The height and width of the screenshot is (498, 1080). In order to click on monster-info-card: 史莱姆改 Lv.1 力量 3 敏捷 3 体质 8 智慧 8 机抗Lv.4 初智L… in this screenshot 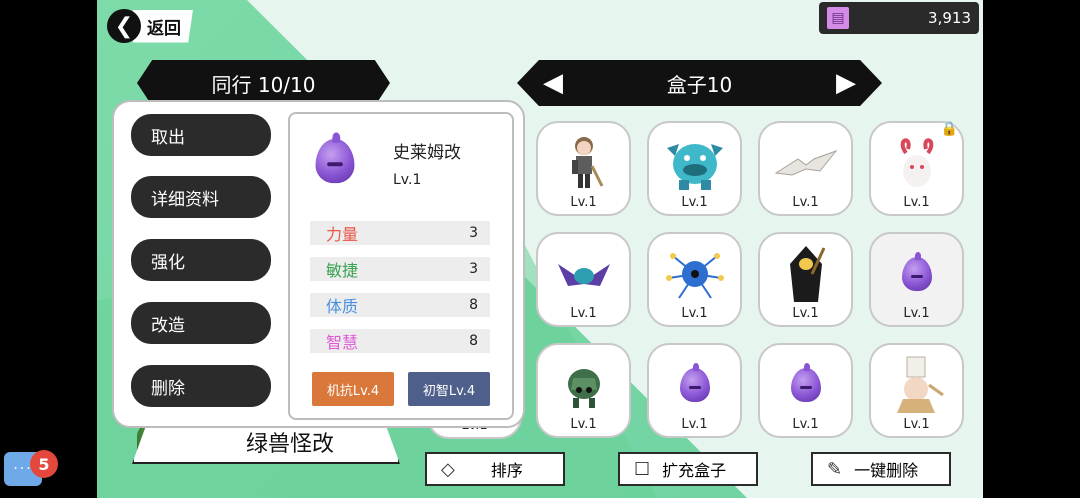, I will do `click(401, 266)`.